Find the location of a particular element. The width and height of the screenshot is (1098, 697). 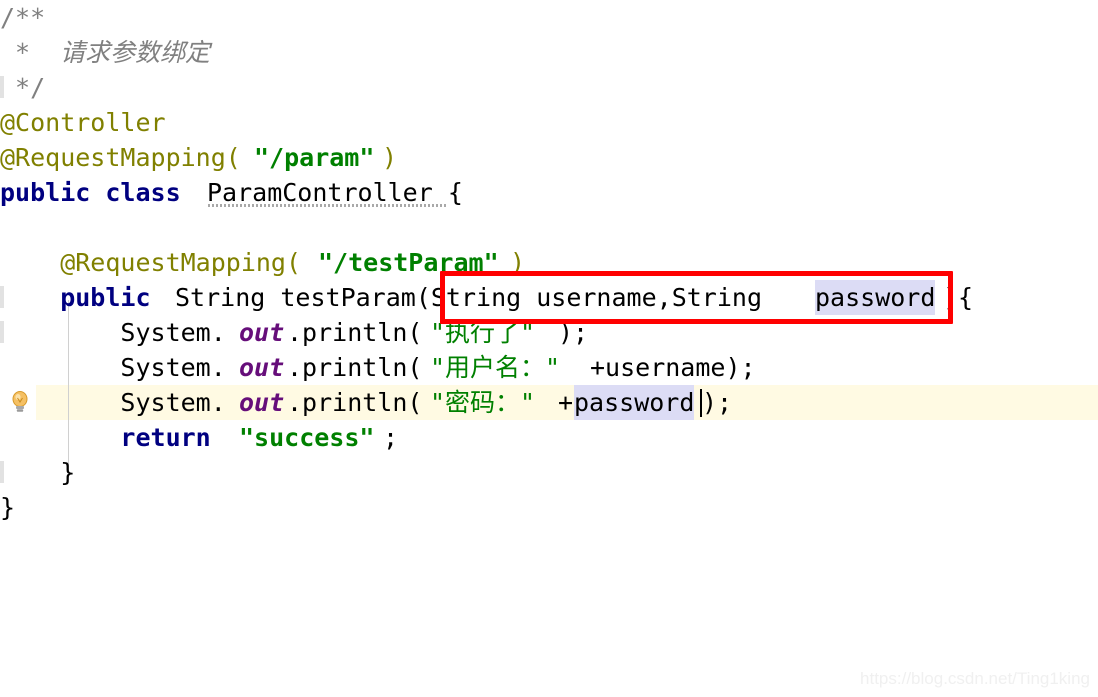

code-token: + is located at coordinates (566, 402).